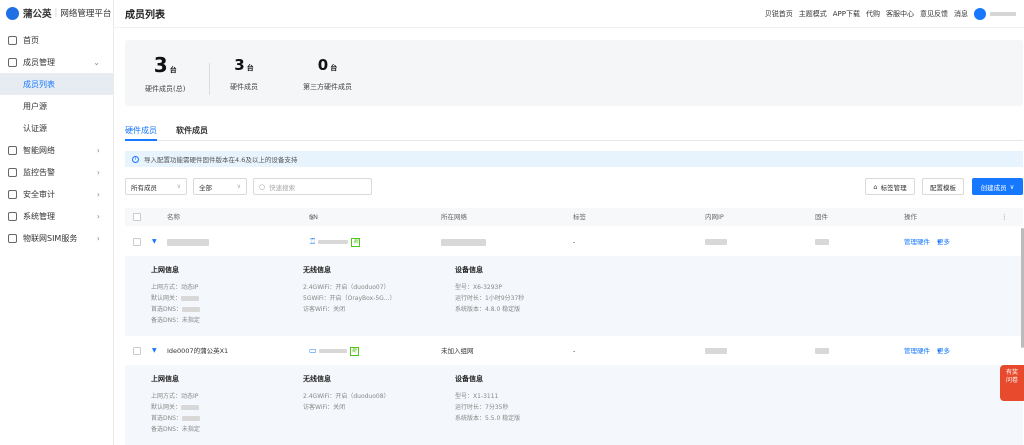  Describe the element at coordinates (198, 351) in the screenshot. I see `member-name: Ide0007的蒲公英X1` at that location.